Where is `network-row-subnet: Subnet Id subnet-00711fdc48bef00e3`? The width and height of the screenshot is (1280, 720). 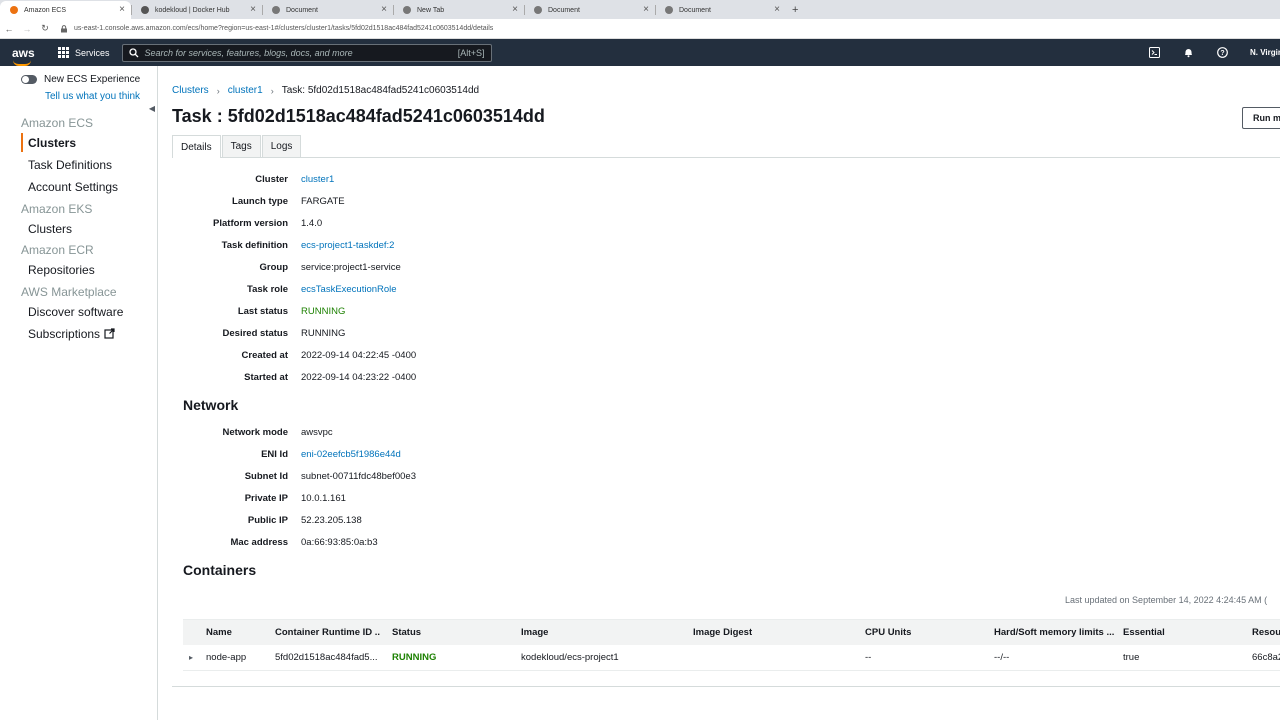 network-row-subnet: Subnet Id subnet-00711fdc48bef00e3 is located at coordinates (287, 476).